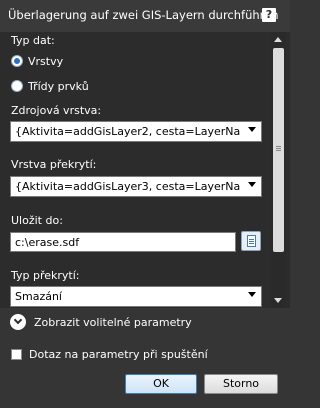 Image resolution: width=320 pixels, height=408 pixels. Describe the element at coordinates (33, 40) in the screenshot. I see `data-type-label: Typ dat:` at that location.